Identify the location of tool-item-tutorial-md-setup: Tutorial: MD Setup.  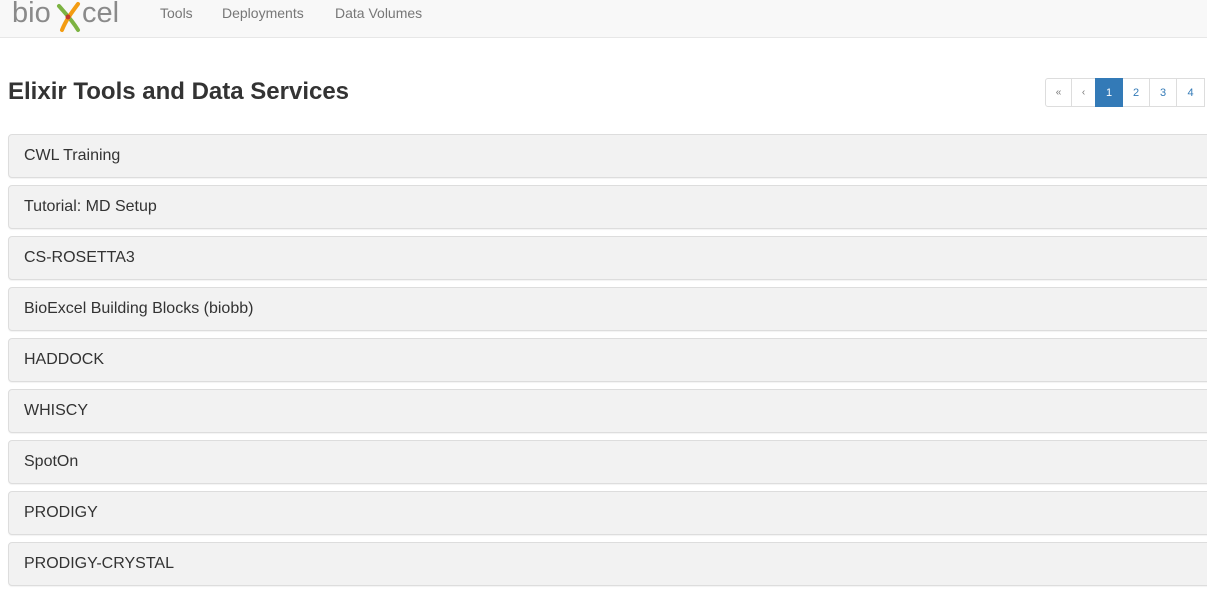
(607, 207).